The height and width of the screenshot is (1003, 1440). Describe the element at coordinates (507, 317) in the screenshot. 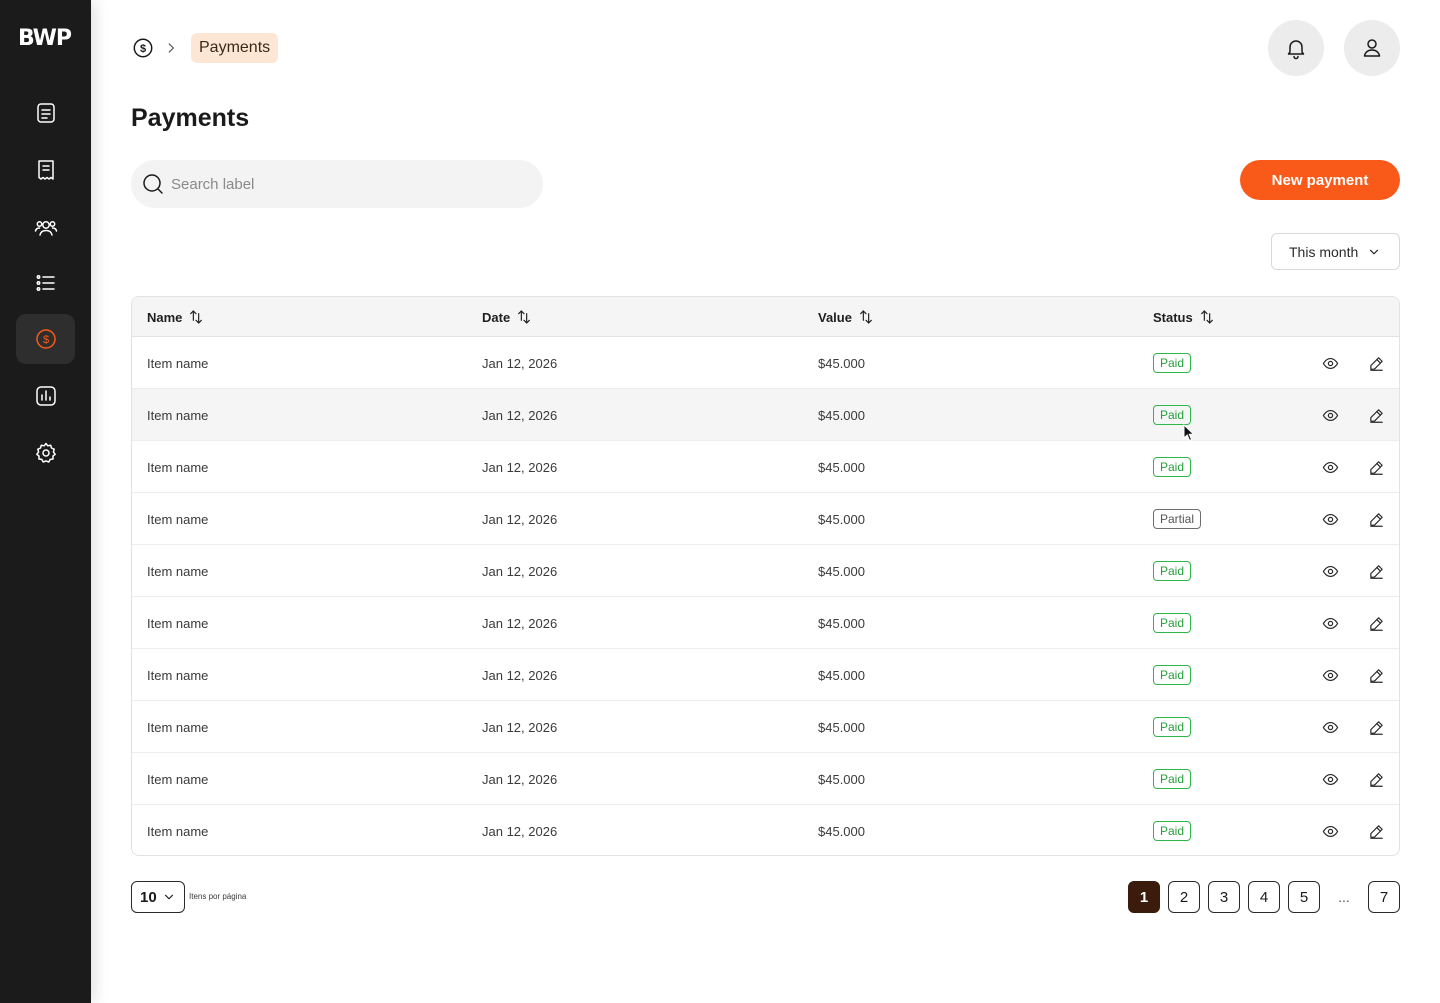

I see `column-header-date: Date` at that location.